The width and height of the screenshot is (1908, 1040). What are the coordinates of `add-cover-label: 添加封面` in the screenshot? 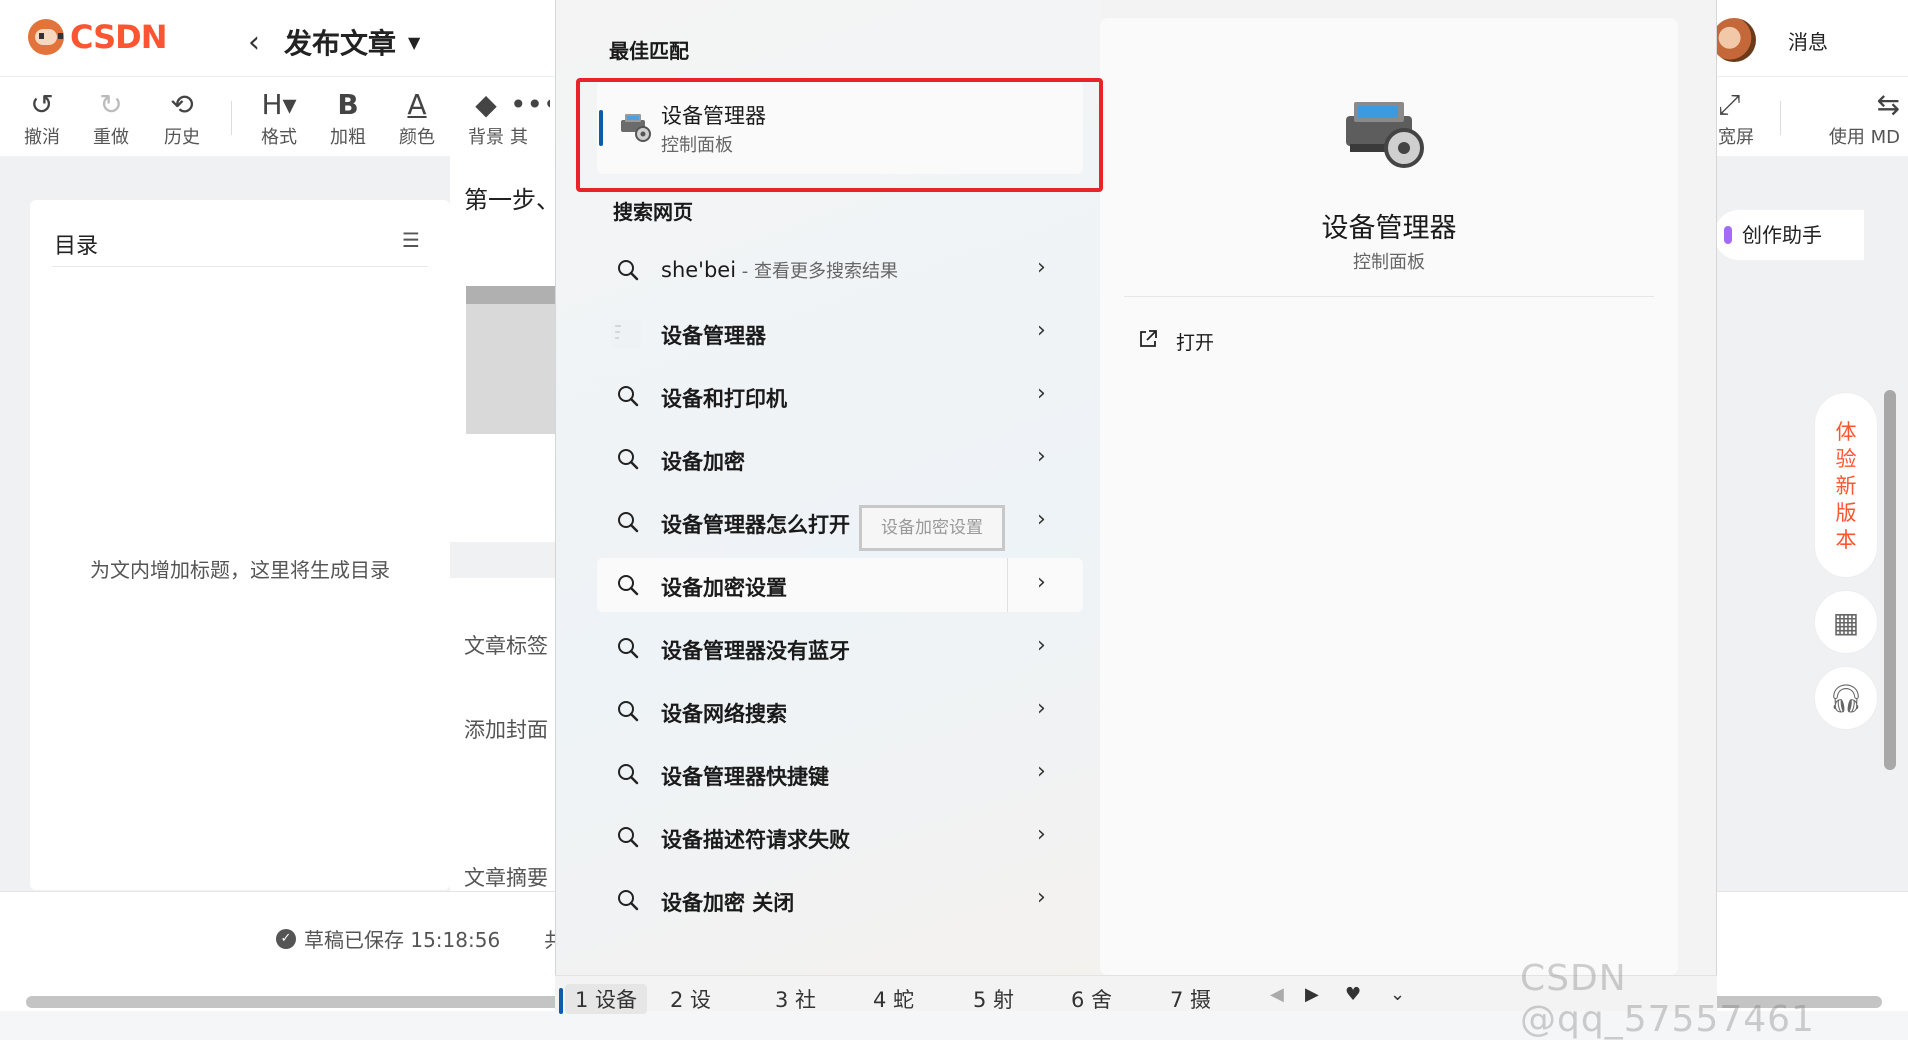 It's located at (506, 730).